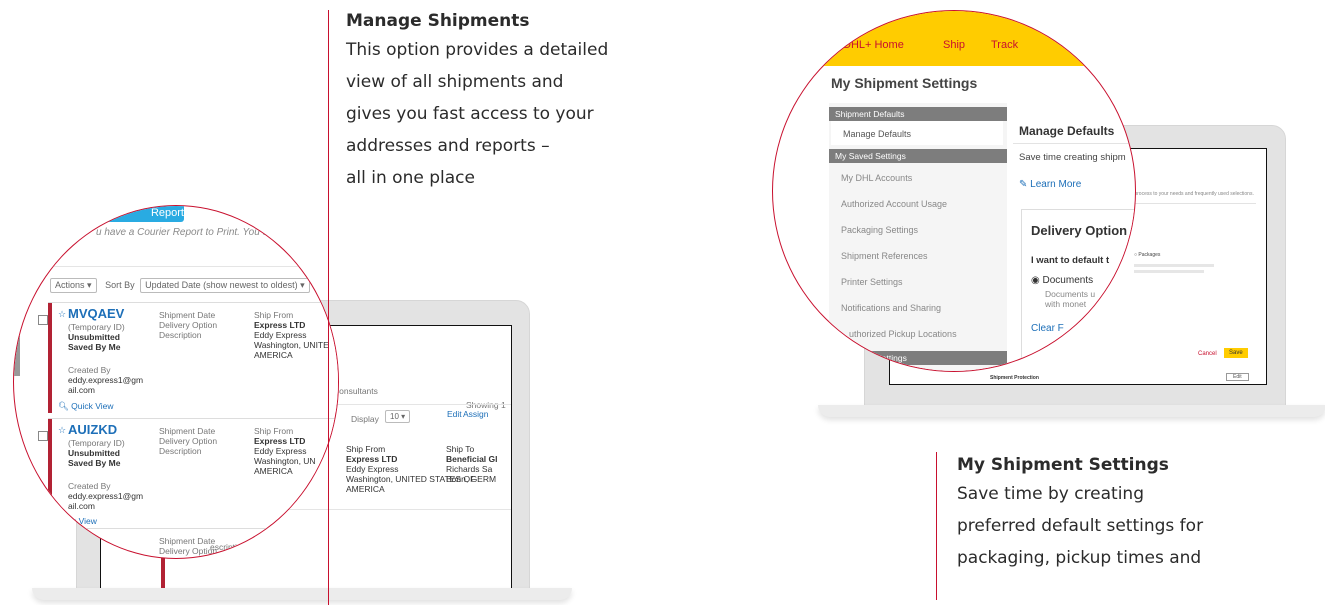 This screenshot has height=605, width=1325. Describe the element at coordinates (472, 459) in the screenshot. I see `ship-to-line: Beneficial Gl` at that location.